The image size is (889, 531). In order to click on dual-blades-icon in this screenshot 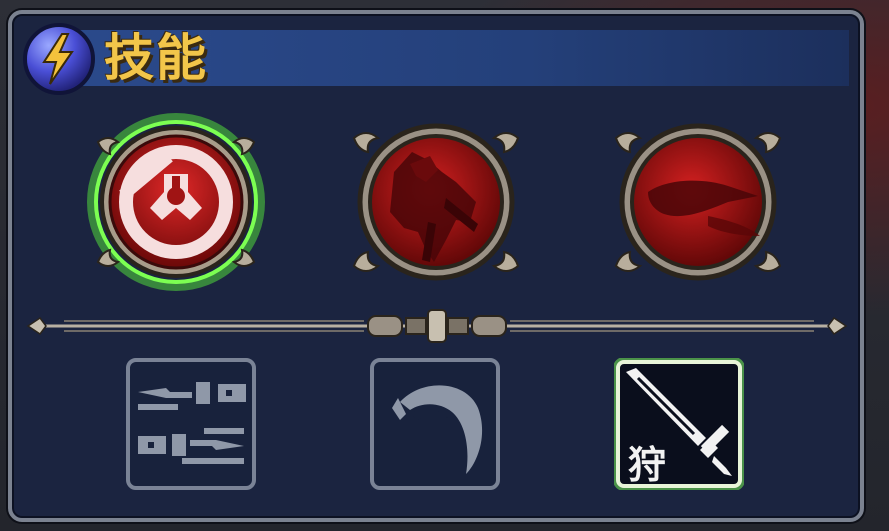, I will do `click(191, 424)`.